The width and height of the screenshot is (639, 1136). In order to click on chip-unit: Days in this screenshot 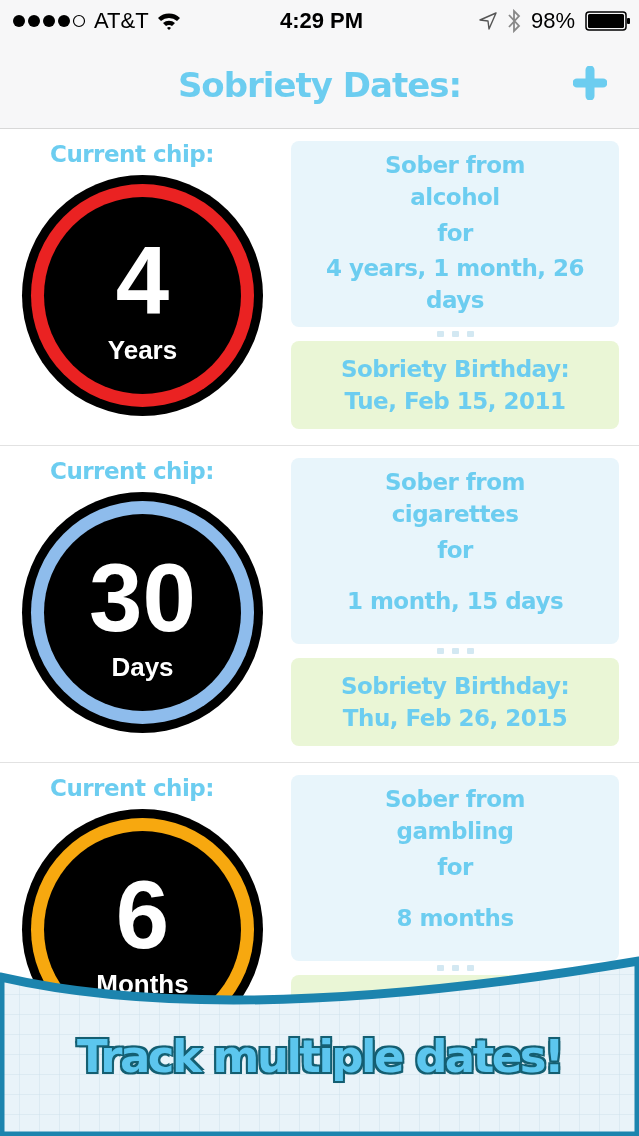, I will do `click(142, 667)`.